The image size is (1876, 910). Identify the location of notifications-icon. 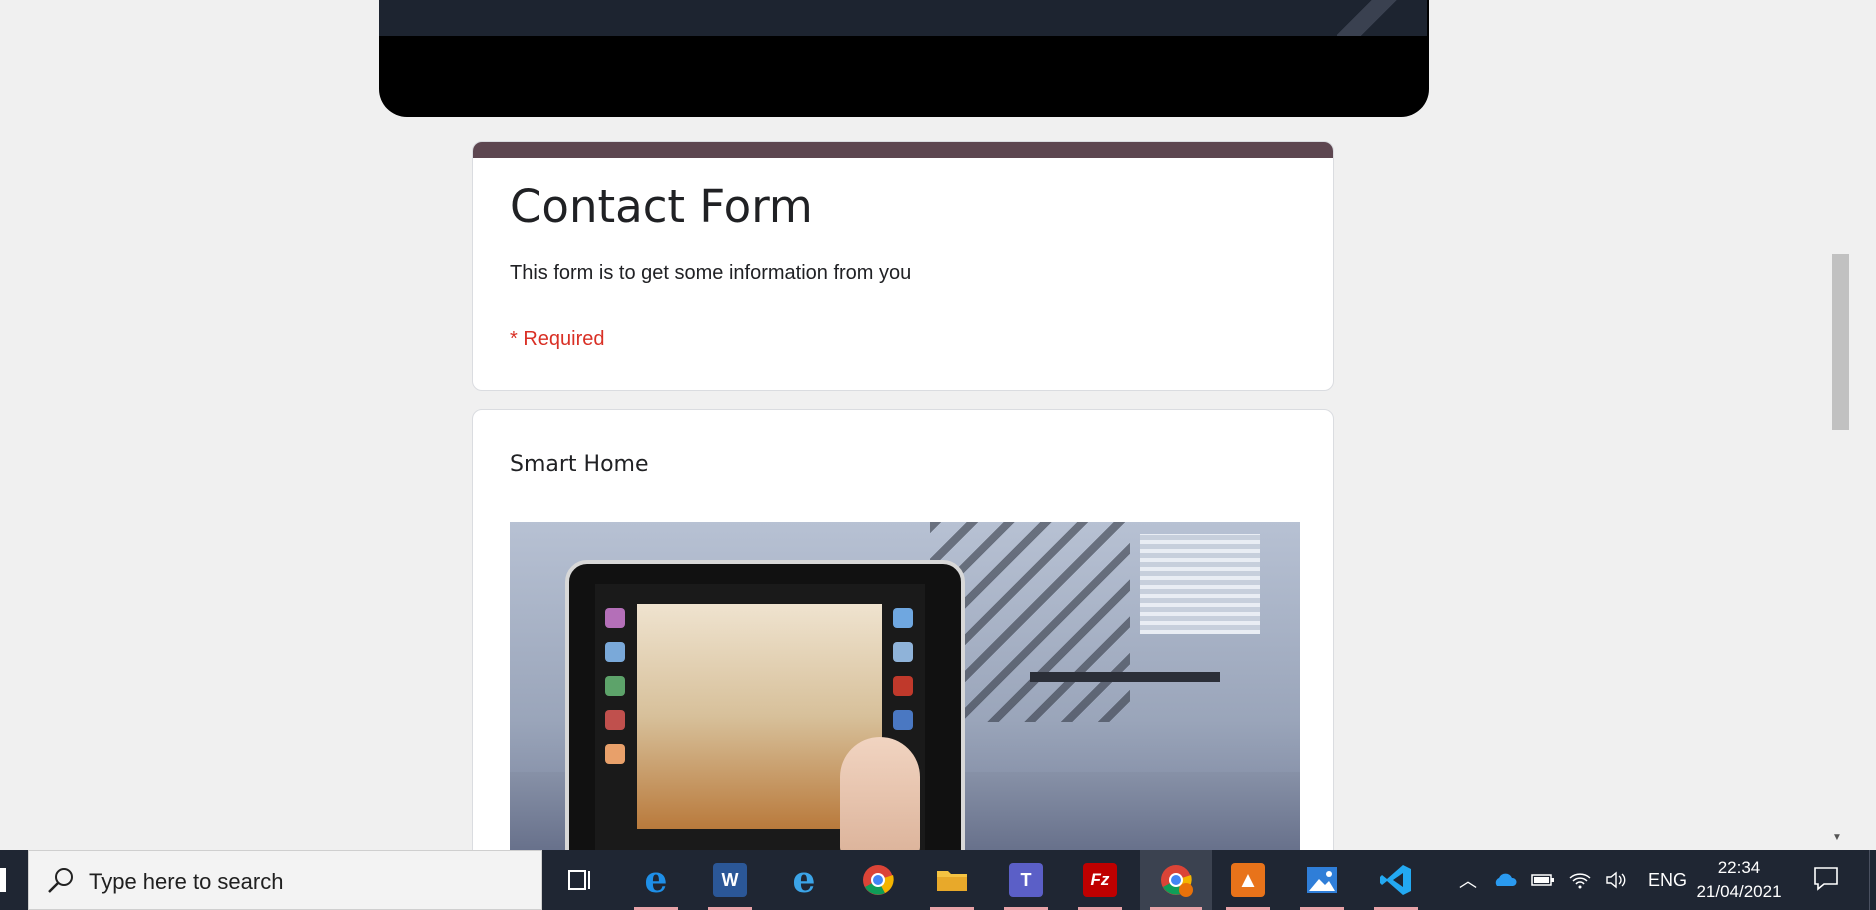
(1826, 878).